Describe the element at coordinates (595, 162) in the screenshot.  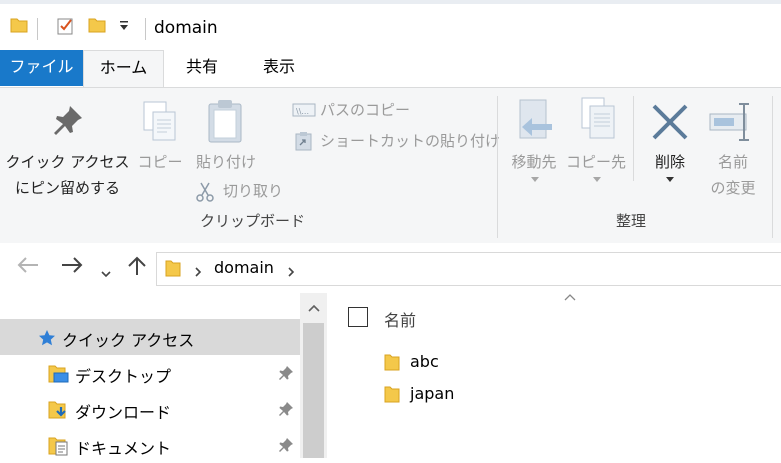
I see `copy-to-label: コピー先` at that location.